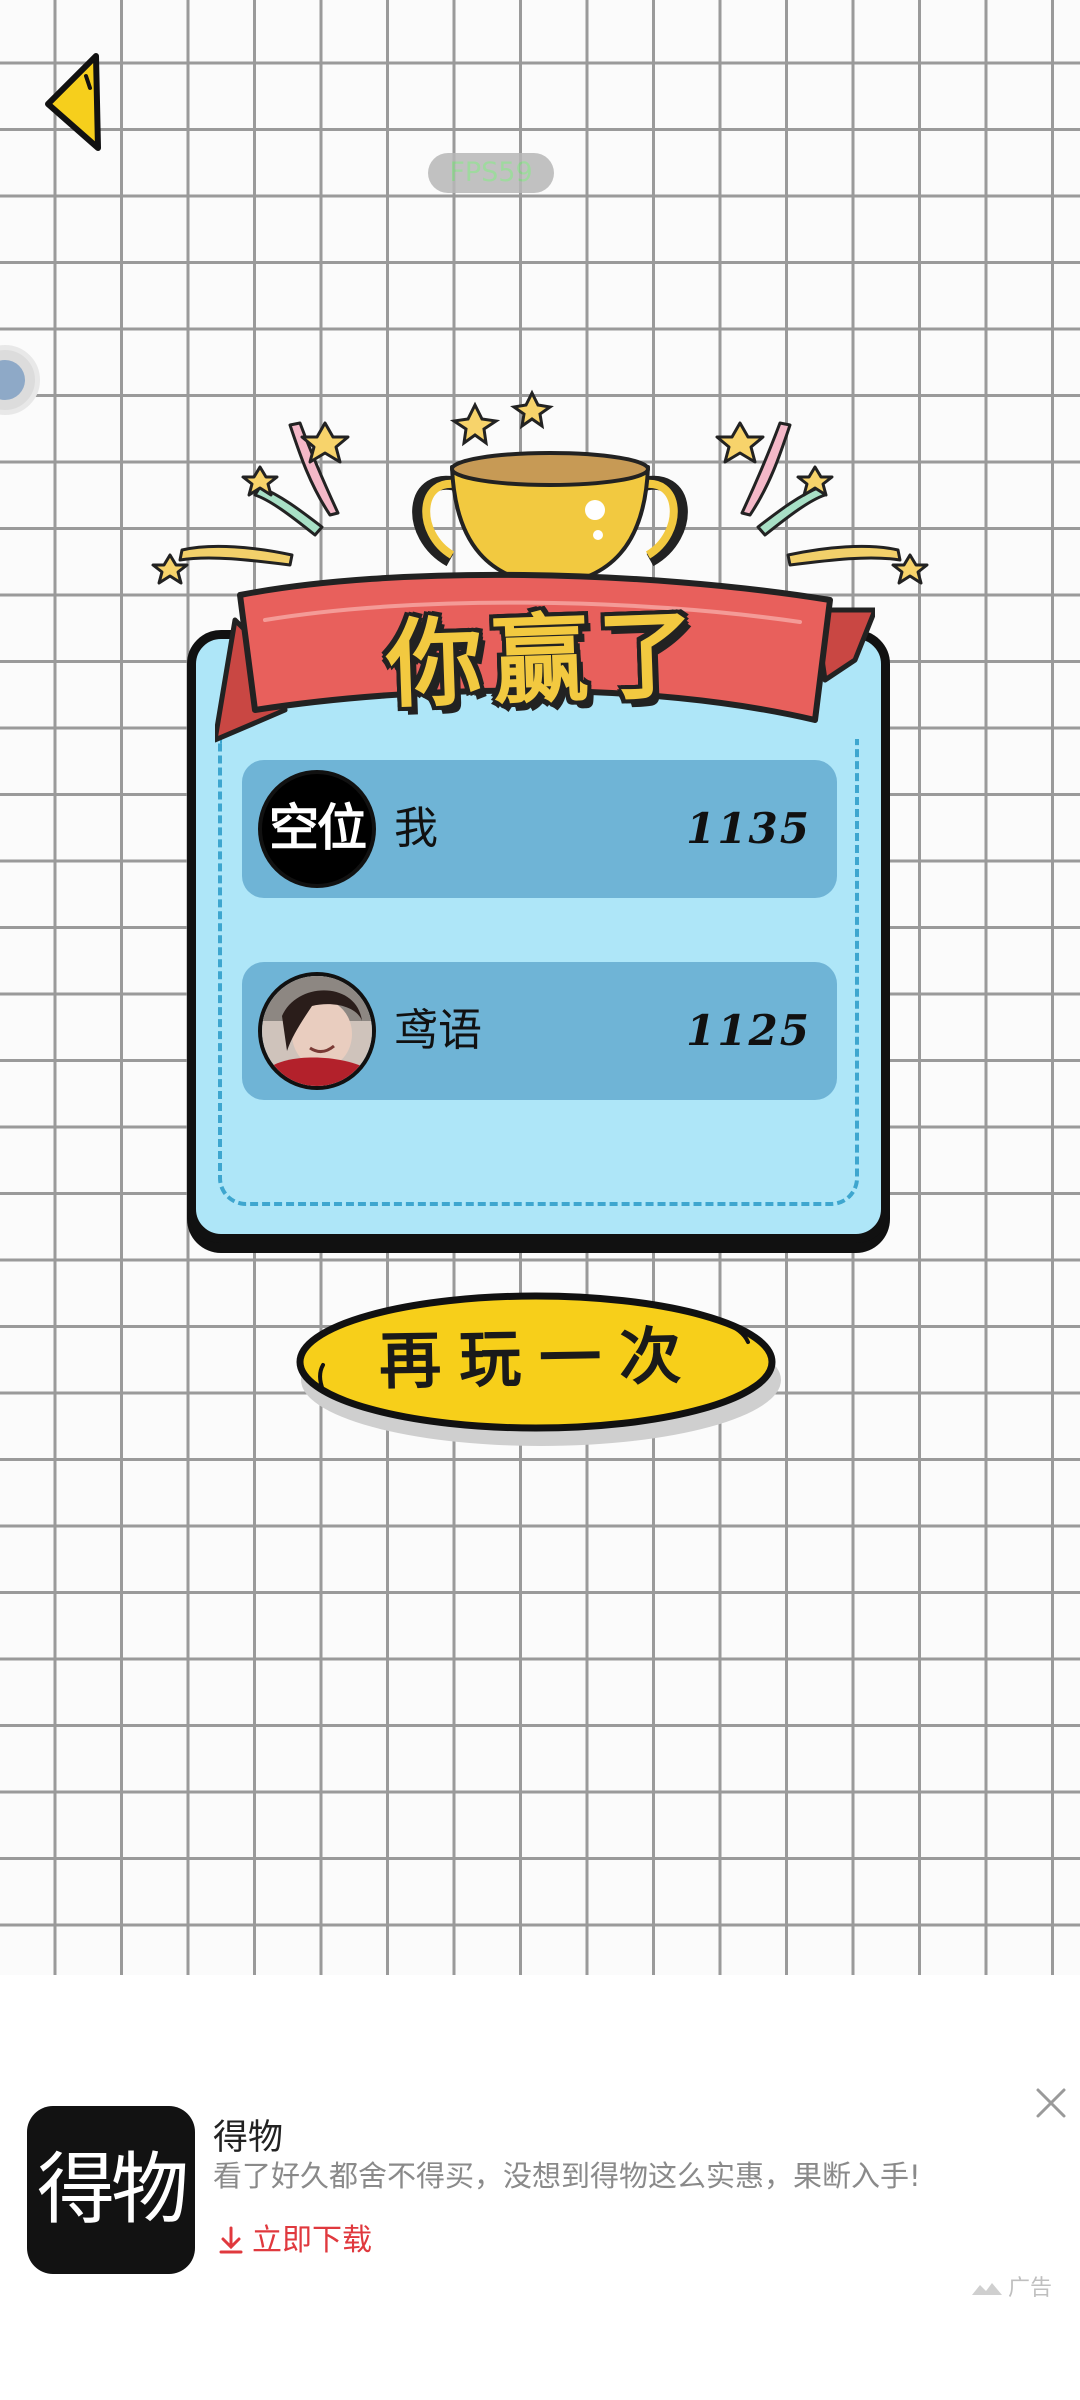 This screenshot has height=2400, width=1080. Describe the element at coordinates (1051, 2103) in the screenshot. I see `close-icon` at that location.